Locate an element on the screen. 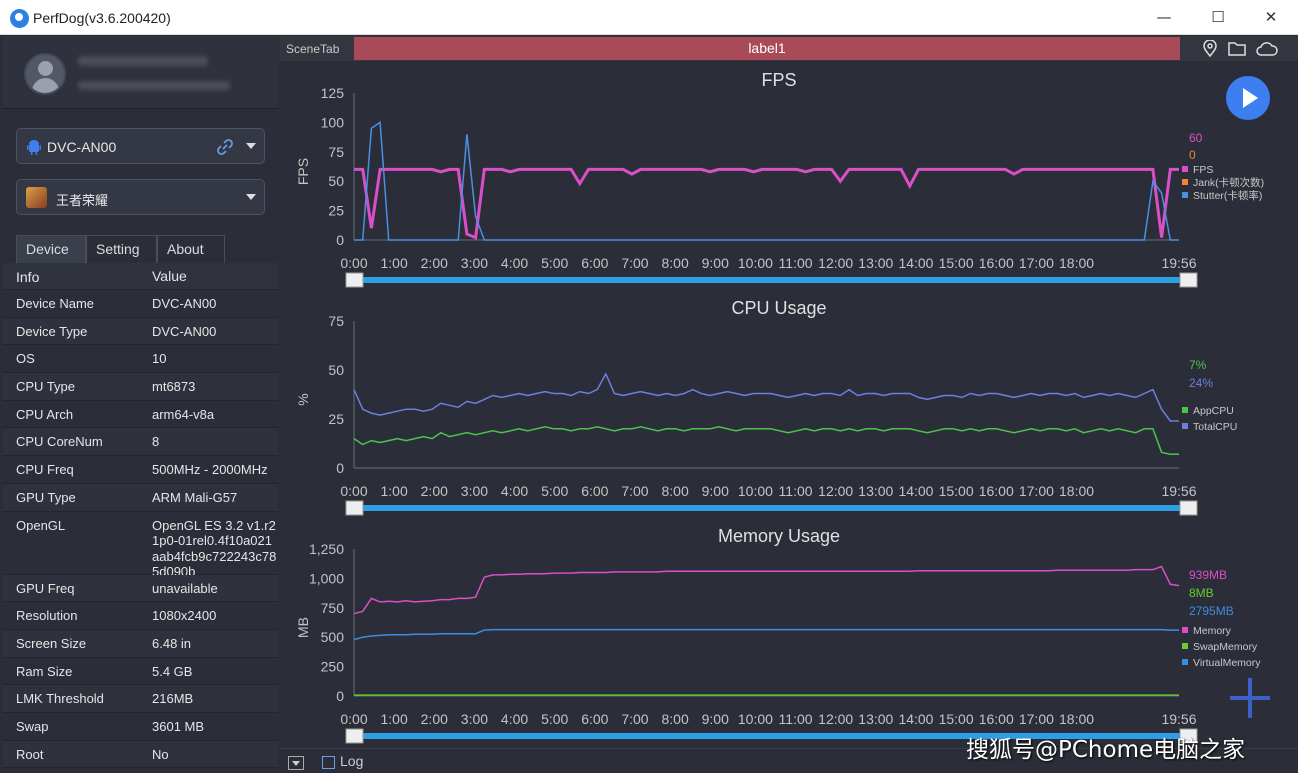 The image size is (1298, 773). x-tick-label: 4:00 is located at coordinates (514, 491).